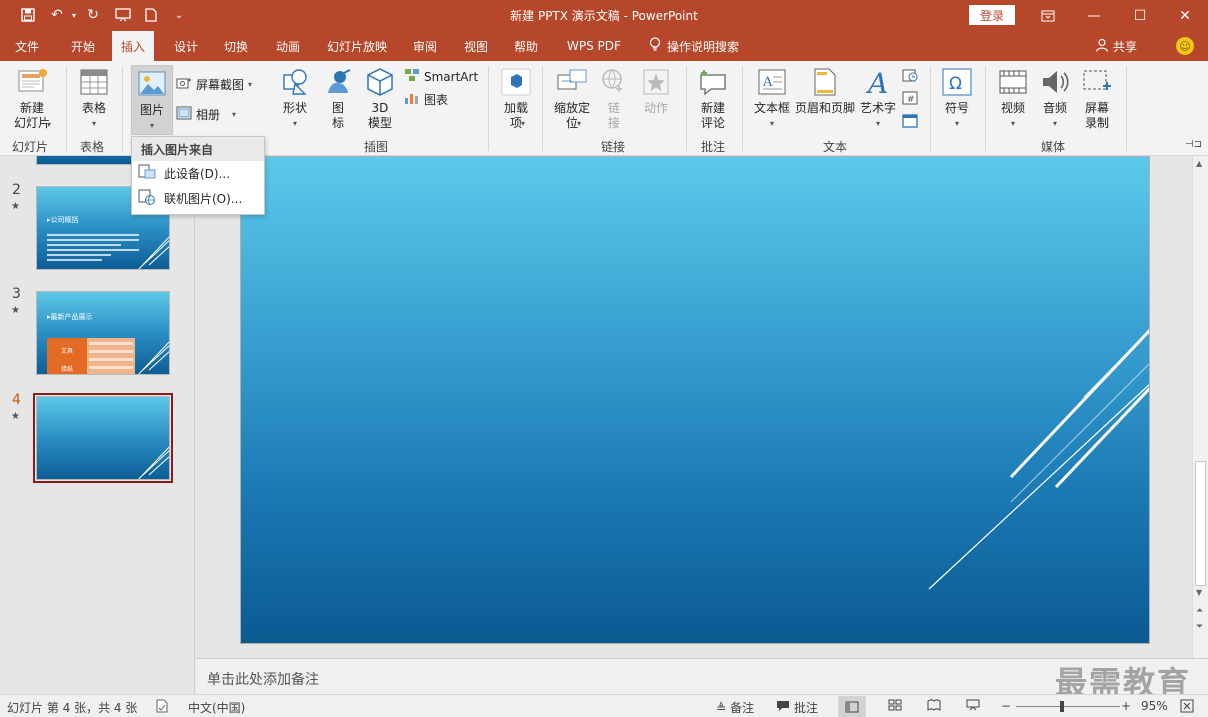 Image resolution: width=1208 pixels, height=717 pixels. What do you see at coordinates (523, 123) in the screenshot?
I see `addins-caret-icon: ▾` at bounding box center [523, 123].